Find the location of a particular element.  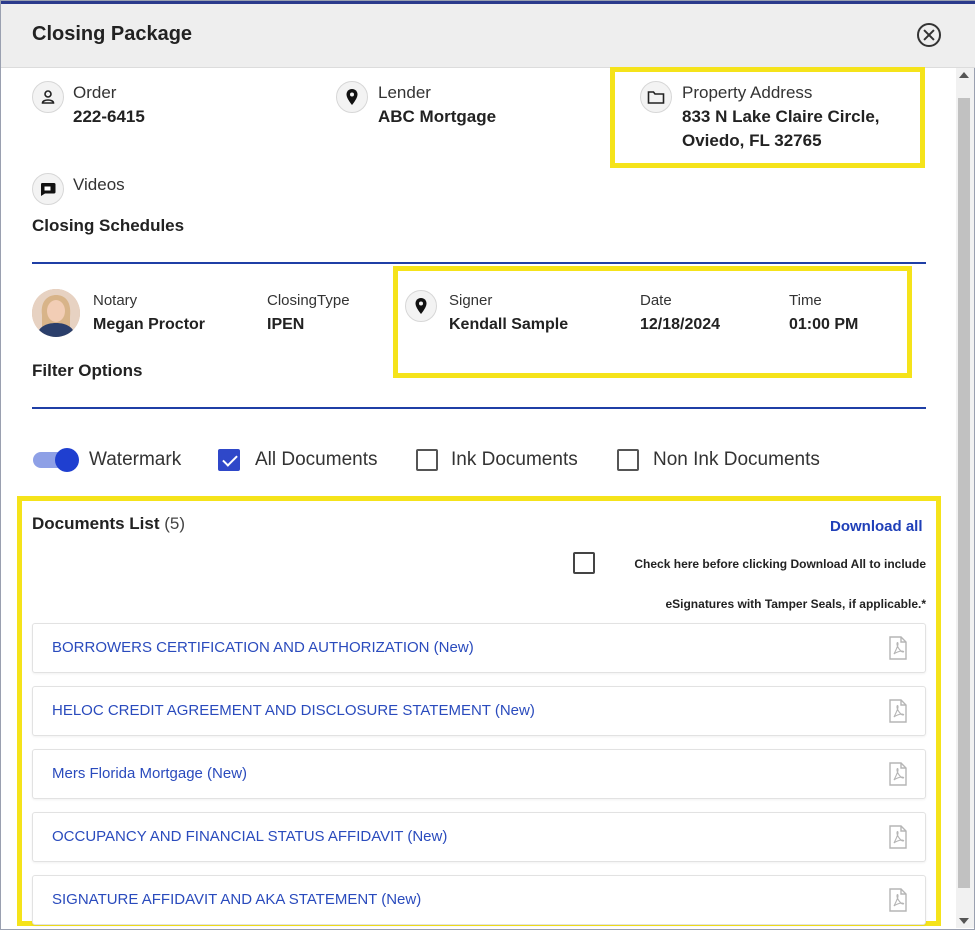

non-ink-documents-label: Non Ink Documents is located at coordinates (736, 459).